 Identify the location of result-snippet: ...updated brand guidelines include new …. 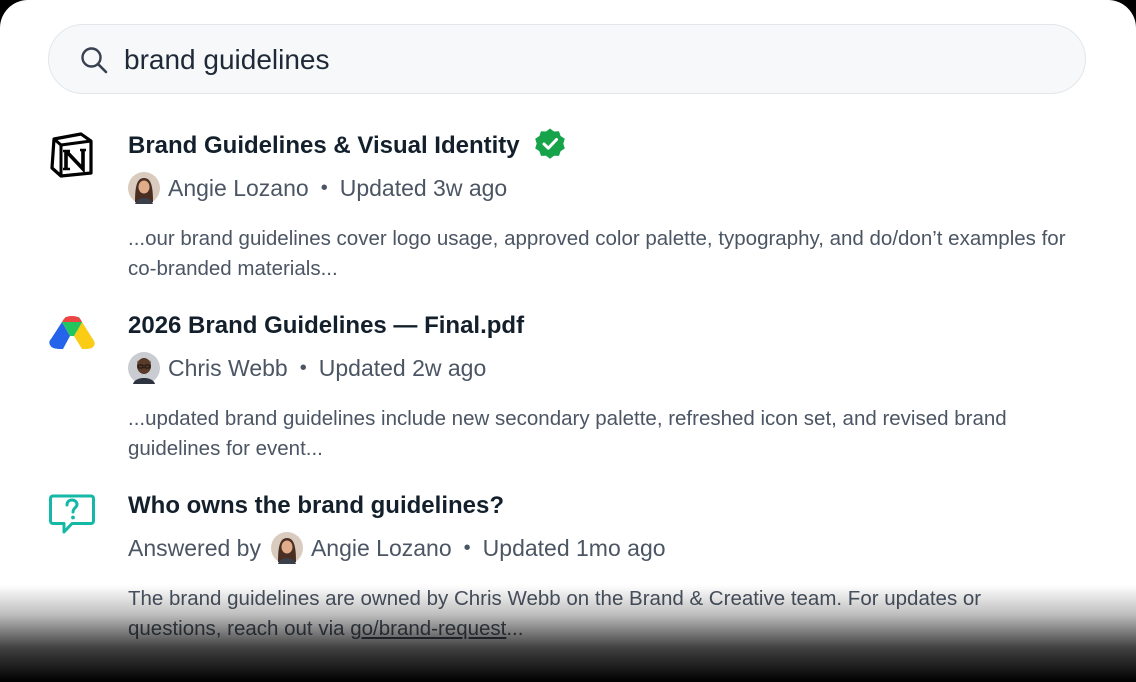
(567, 433).